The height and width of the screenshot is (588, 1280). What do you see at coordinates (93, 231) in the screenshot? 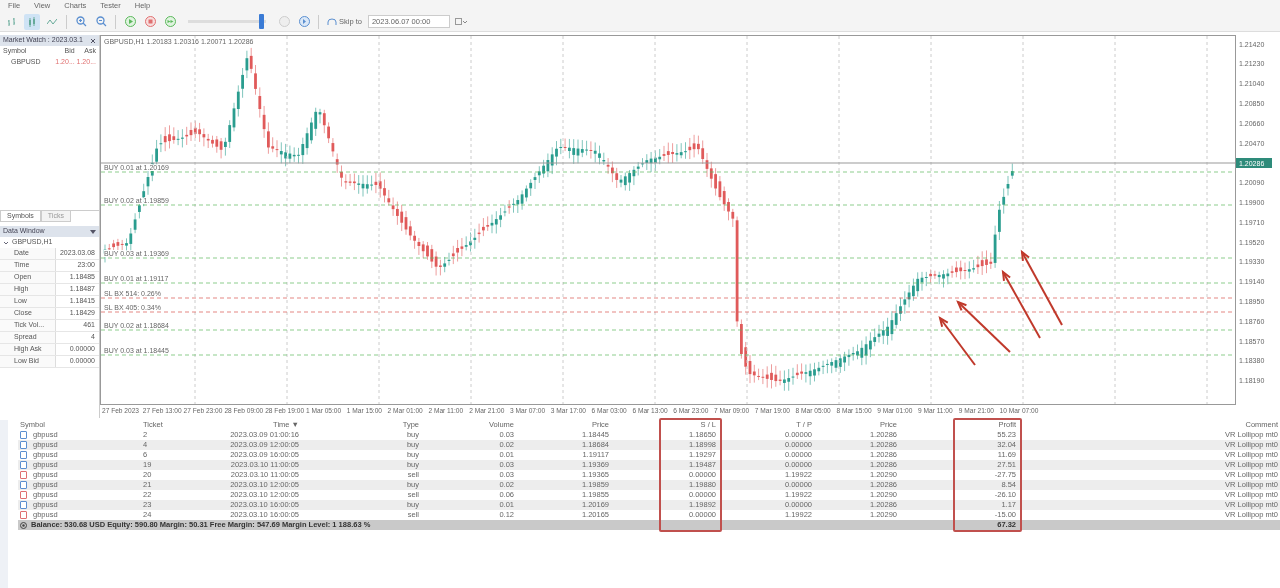
I see `dropdown-arrow-icon` at bounding box center [93, 231].